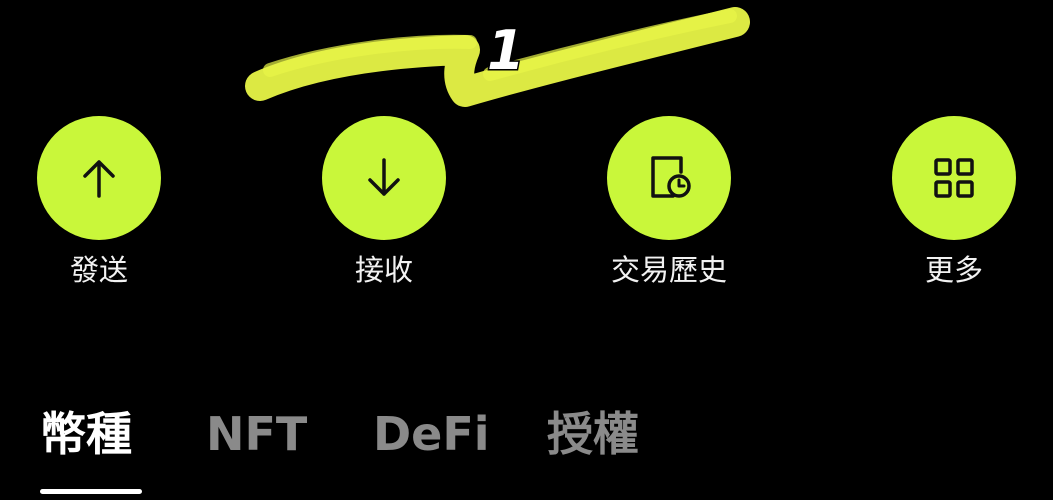 This screenshot has width=1053, height=500. I want to click on send-button, so click(99, 178).